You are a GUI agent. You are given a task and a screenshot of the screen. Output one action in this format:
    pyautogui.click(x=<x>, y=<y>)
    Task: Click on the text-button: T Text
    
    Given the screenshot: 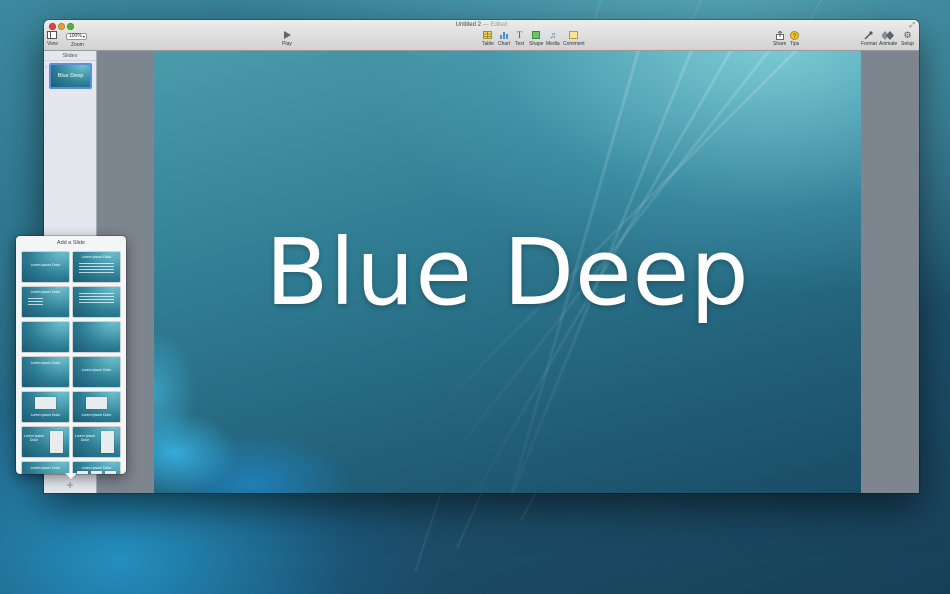 What is the action you would take?
    pyautogui.click(x=520, y=39)
    